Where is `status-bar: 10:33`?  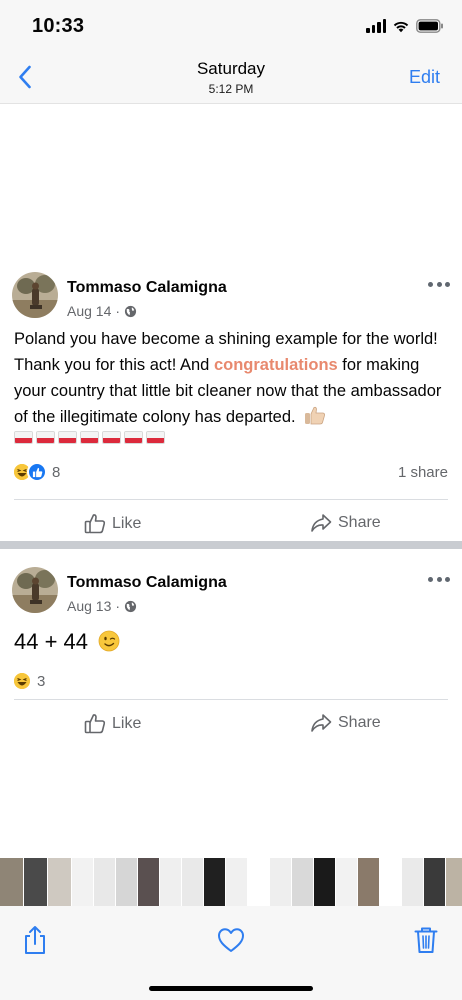
status-bar: 10:33 is located at coordinates (231, 26).